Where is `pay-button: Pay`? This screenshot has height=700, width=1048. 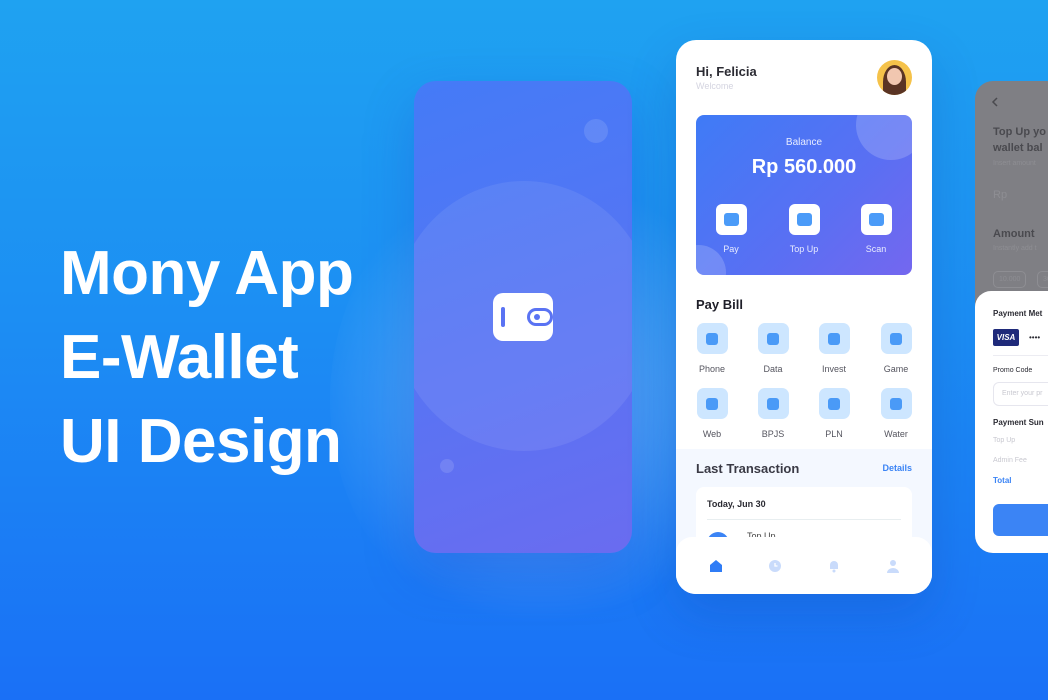 pay-button: Pay is located at coordinates (731, 229).